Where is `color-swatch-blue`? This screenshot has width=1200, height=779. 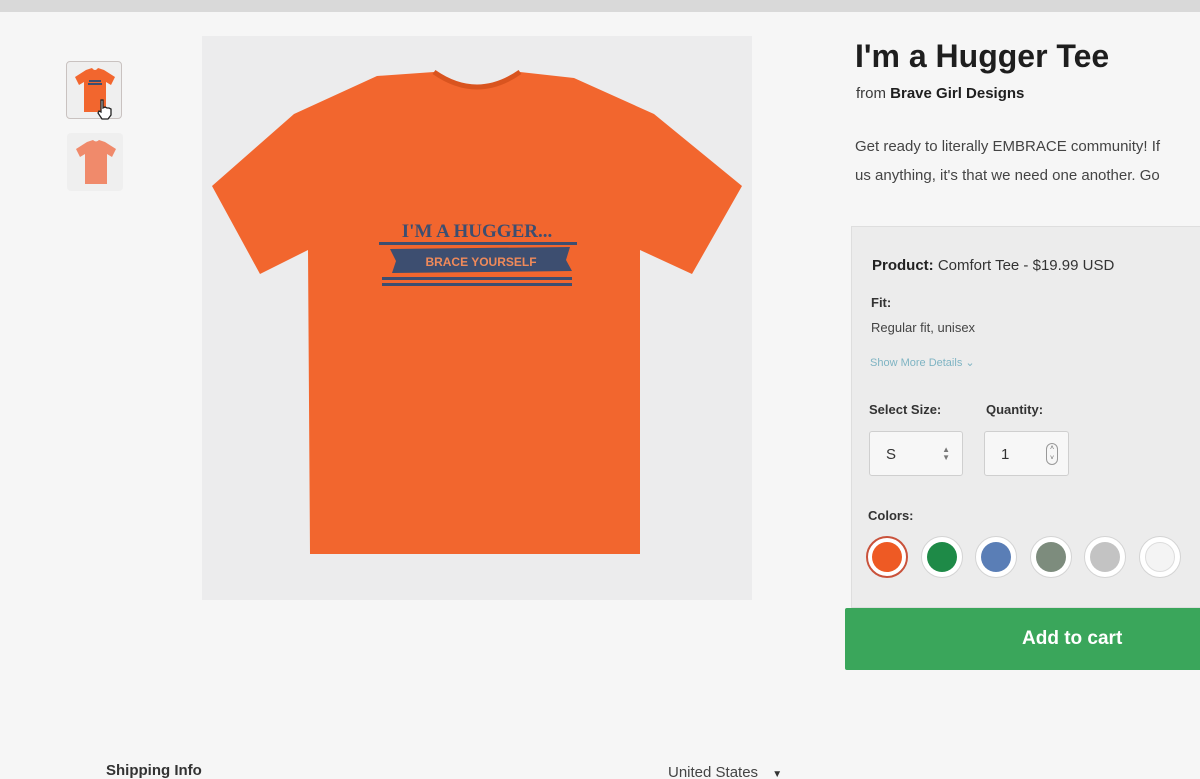 color-swatch-blue is located at coordinates (996, 557).